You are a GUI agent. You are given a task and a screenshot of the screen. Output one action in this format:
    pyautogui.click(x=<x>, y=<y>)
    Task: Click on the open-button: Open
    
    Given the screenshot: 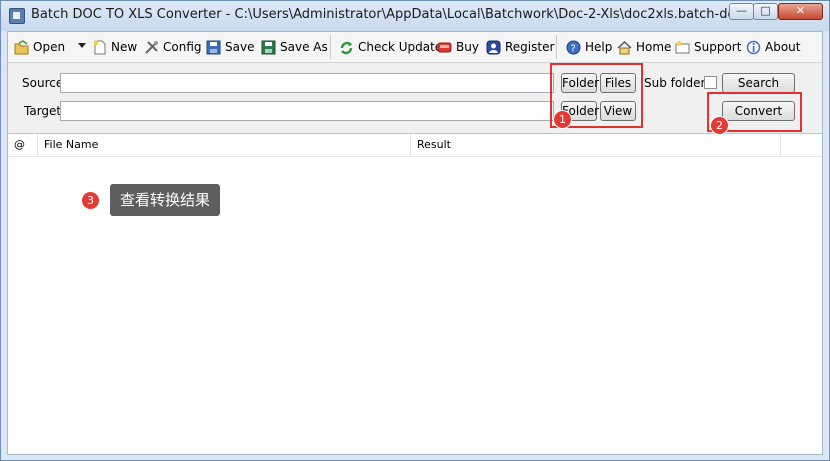 What is the action you would take?
    pyautogui.click(x=39, y=47)
    